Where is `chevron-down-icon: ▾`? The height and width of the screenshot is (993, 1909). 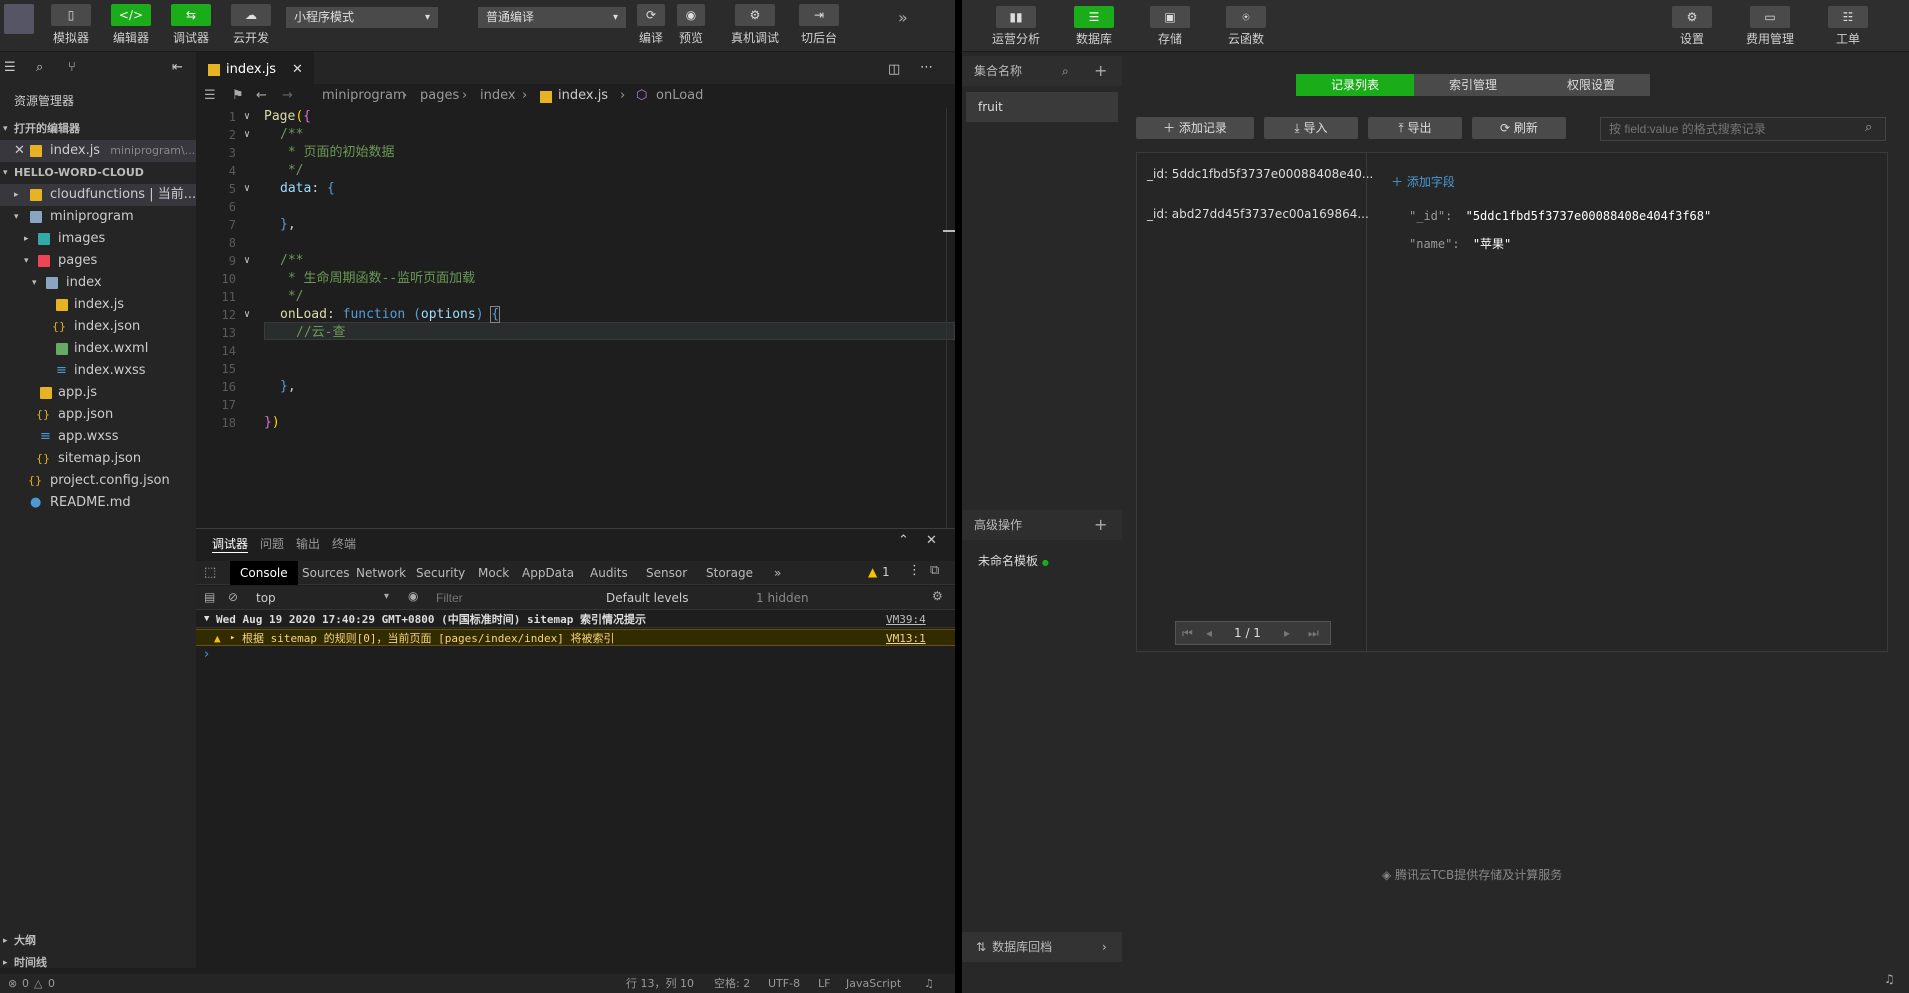 chevron-down-icon: ▾ is located at coordinates (386, 596).